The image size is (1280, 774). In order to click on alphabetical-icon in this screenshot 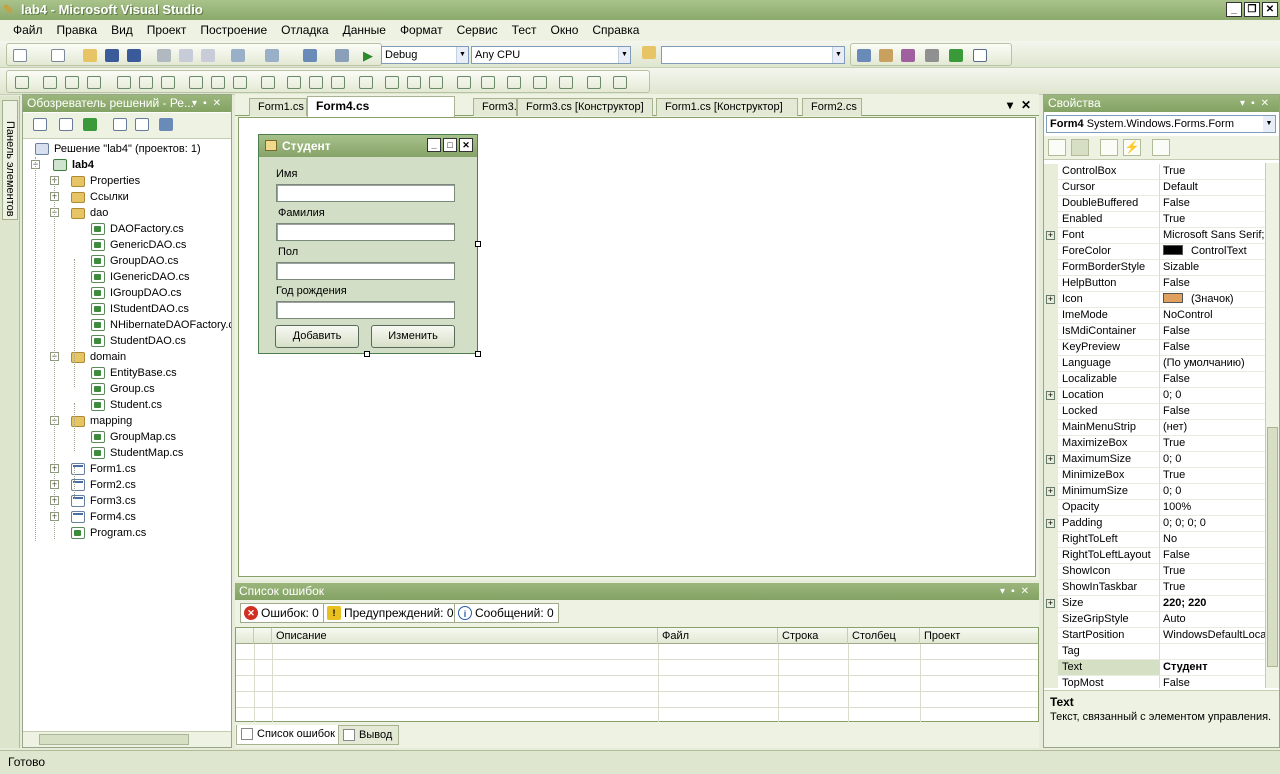, I will do `click(1080, 147)`.